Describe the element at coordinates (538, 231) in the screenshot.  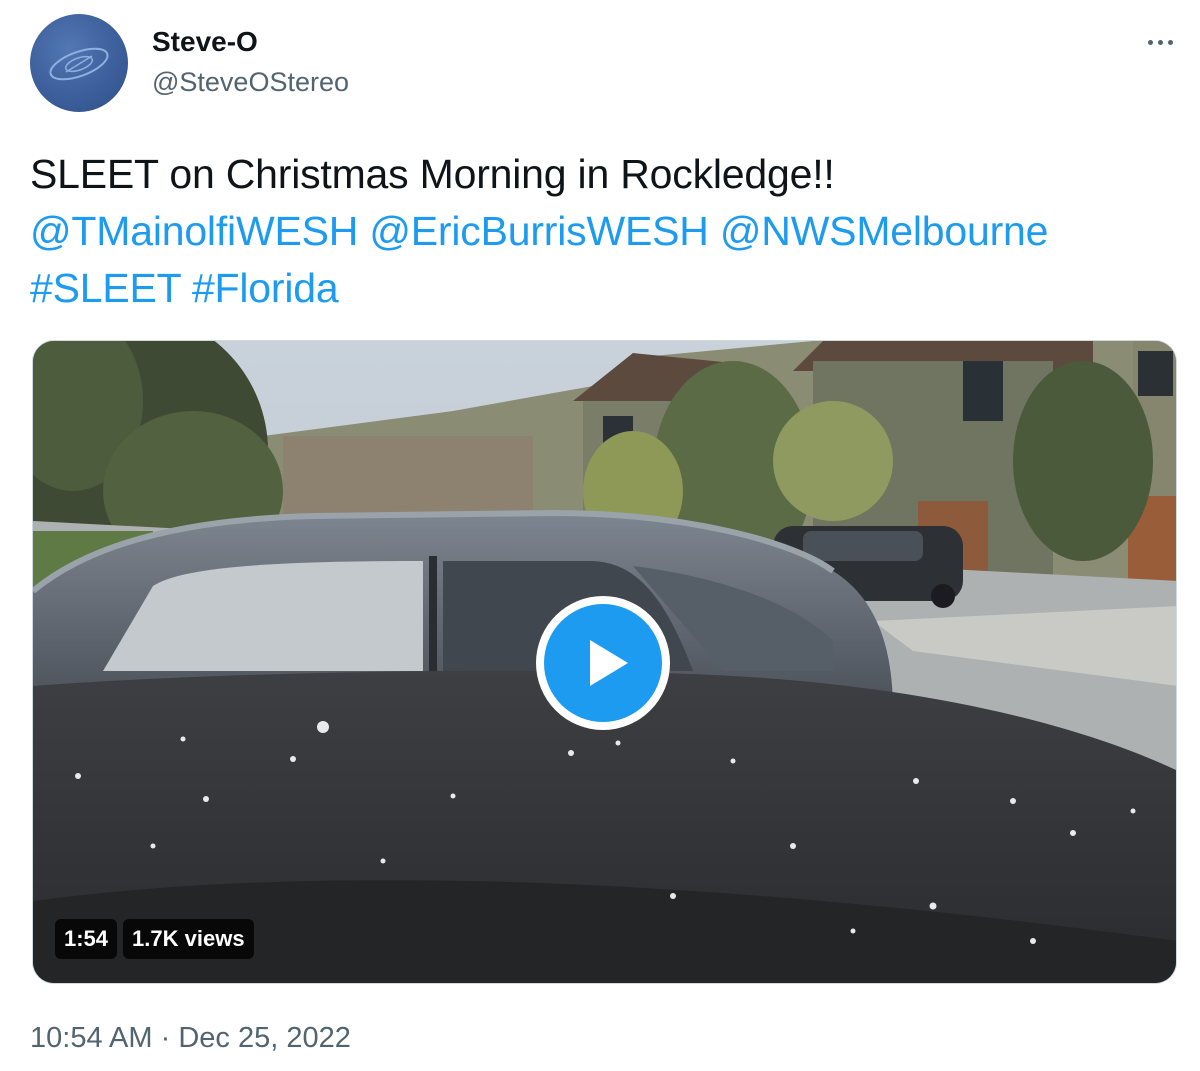
I see `mention-link: @EricBurrisWESH` at that location.